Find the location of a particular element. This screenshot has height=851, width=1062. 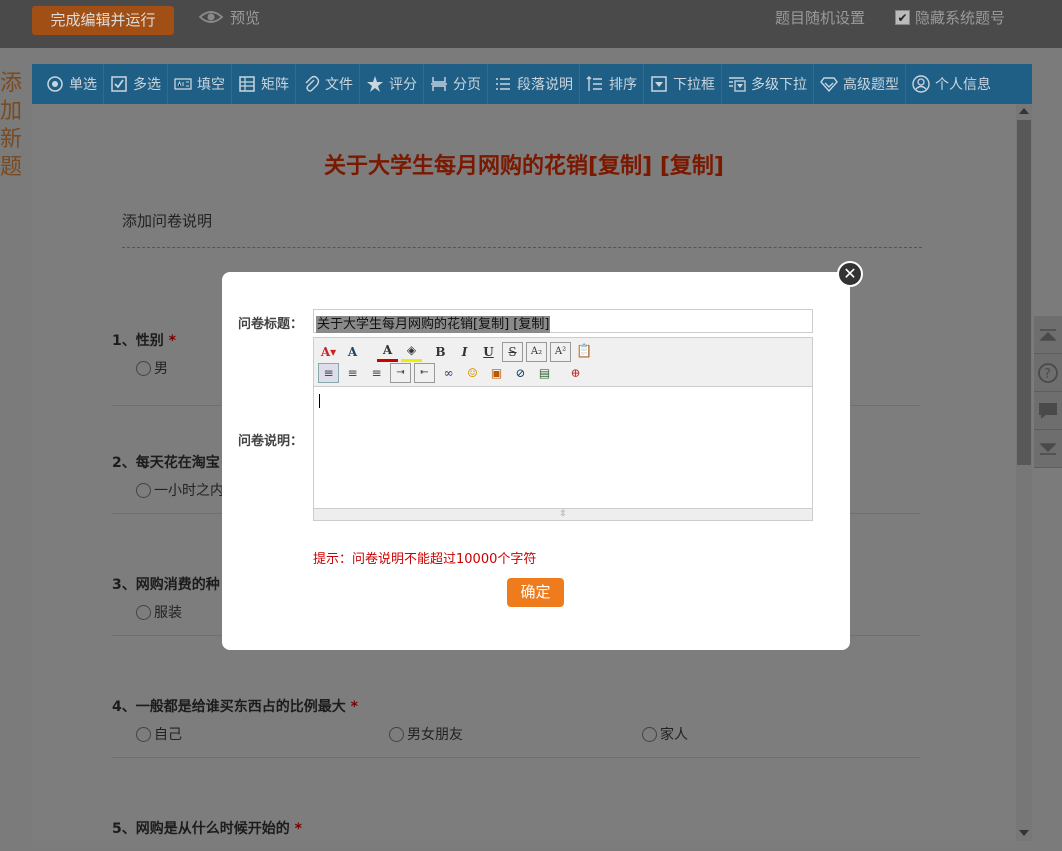

survey-title: 关于大学生每月网购的花销[复制] [复制] is located at coordinates (524, 164).